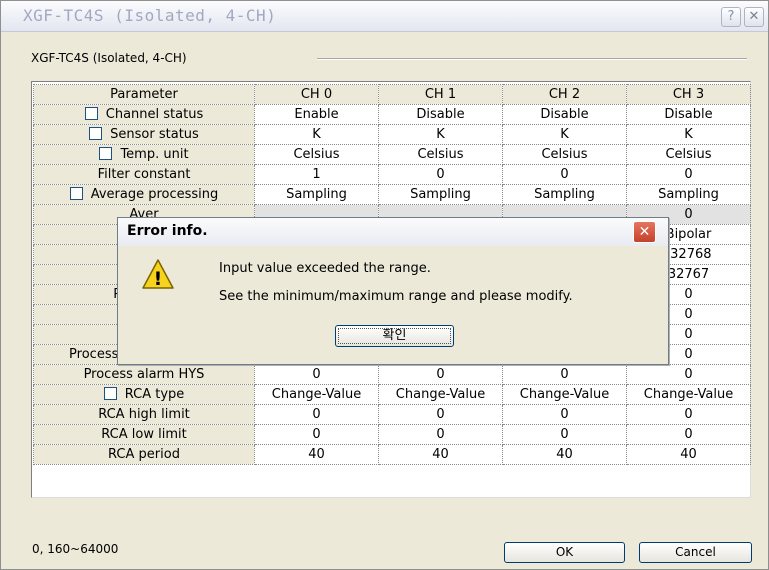 This screenshot has height=570, width=769. What do you see at coordinates (688, 114) in the screenshot?
I see `value-cell-ch3: Disable` at bounding box center [688, 114].